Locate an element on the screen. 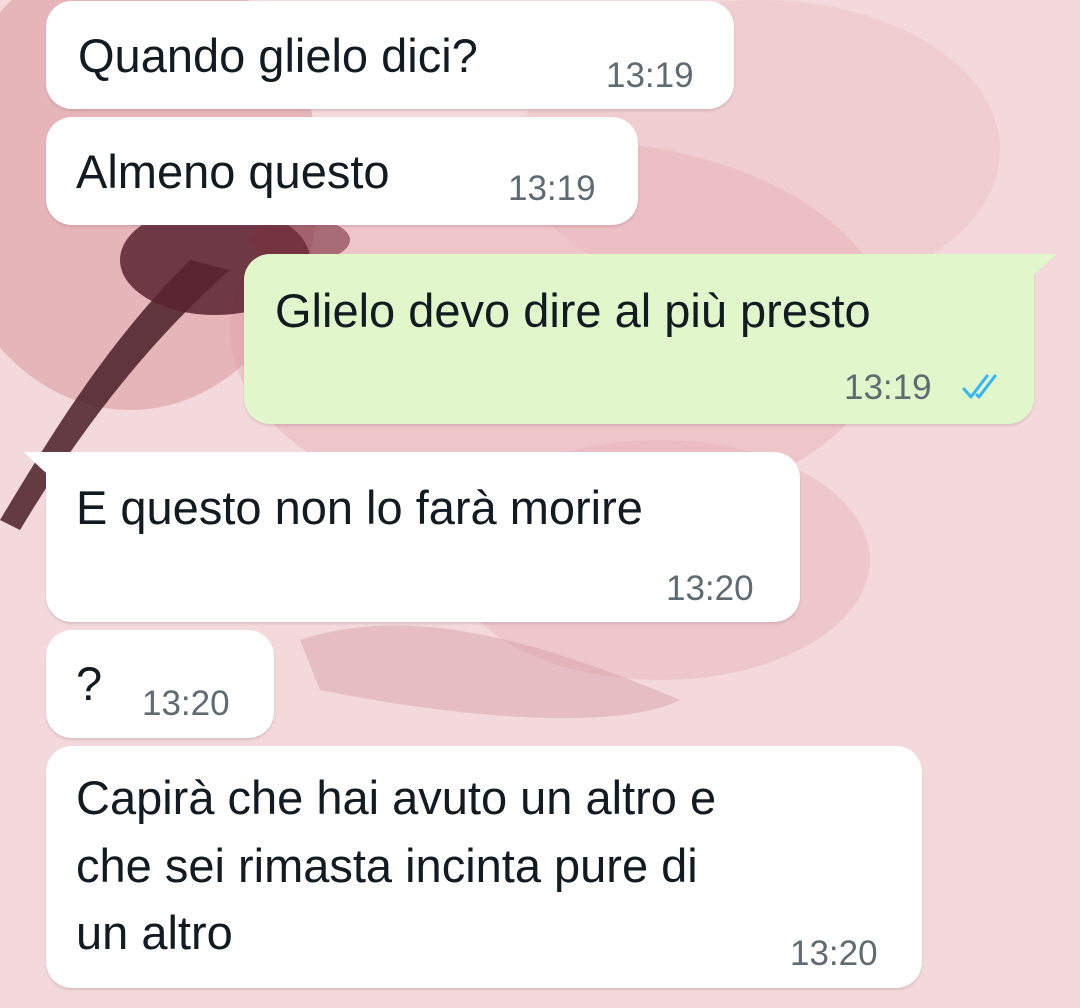 Image resolution: width=1080 pixels, height=1008 pixels. message-text: Glielo devo dire al più presto is located at coordinates (573, 310).